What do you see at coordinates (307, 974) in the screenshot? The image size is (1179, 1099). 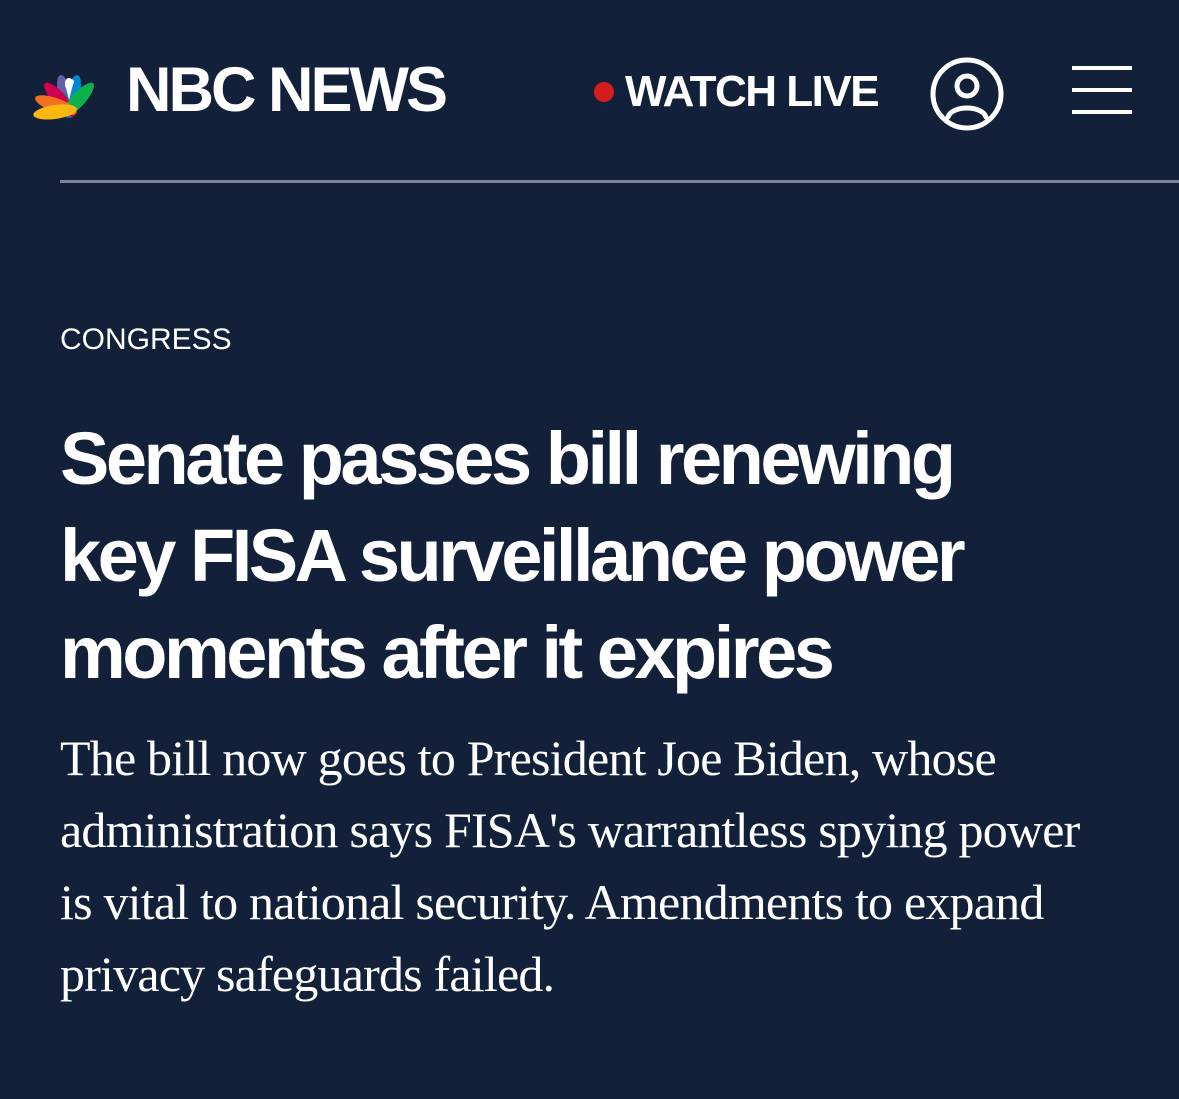 I see `dek-line: privacy safeguards failed.` at bounding box center [307, 974].